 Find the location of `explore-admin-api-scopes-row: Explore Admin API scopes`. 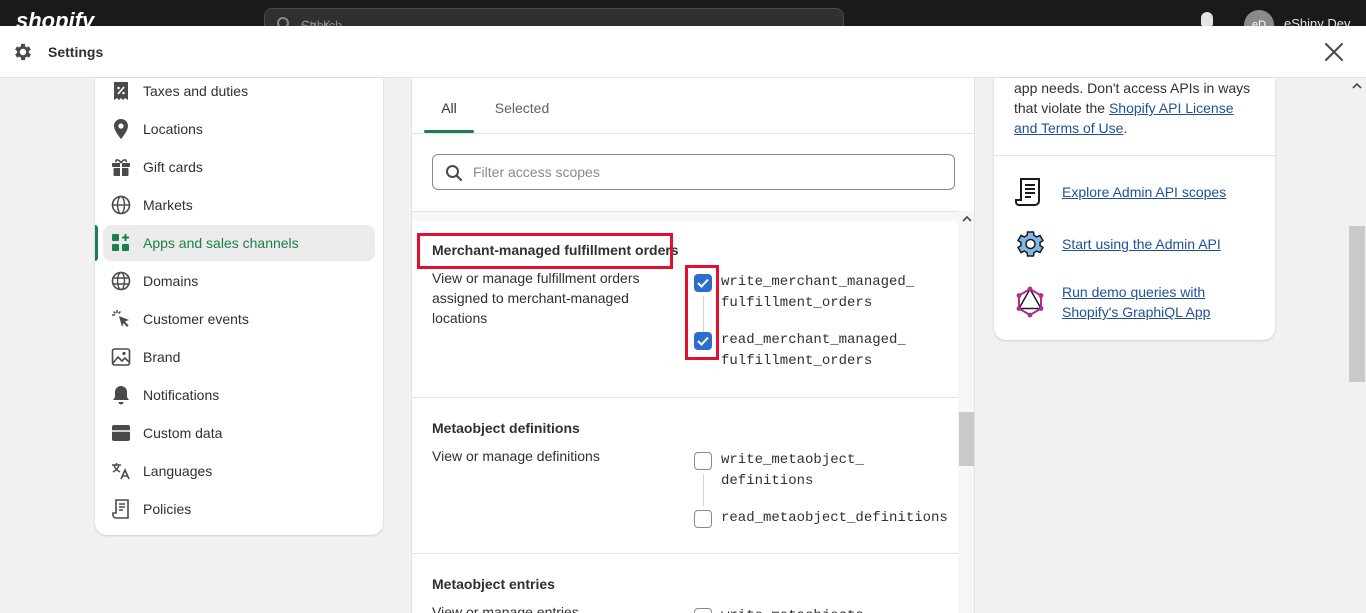

explore-admin-api-scopes-row: Explore Admin API scopes is located at coordinates (1133, 192).